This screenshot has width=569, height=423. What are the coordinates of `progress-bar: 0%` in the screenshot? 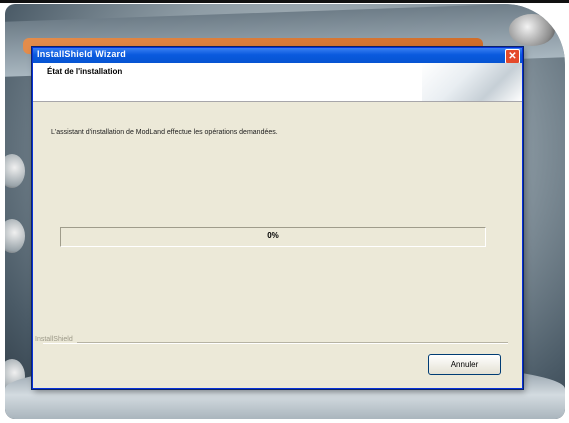 It's located at (273, 237).